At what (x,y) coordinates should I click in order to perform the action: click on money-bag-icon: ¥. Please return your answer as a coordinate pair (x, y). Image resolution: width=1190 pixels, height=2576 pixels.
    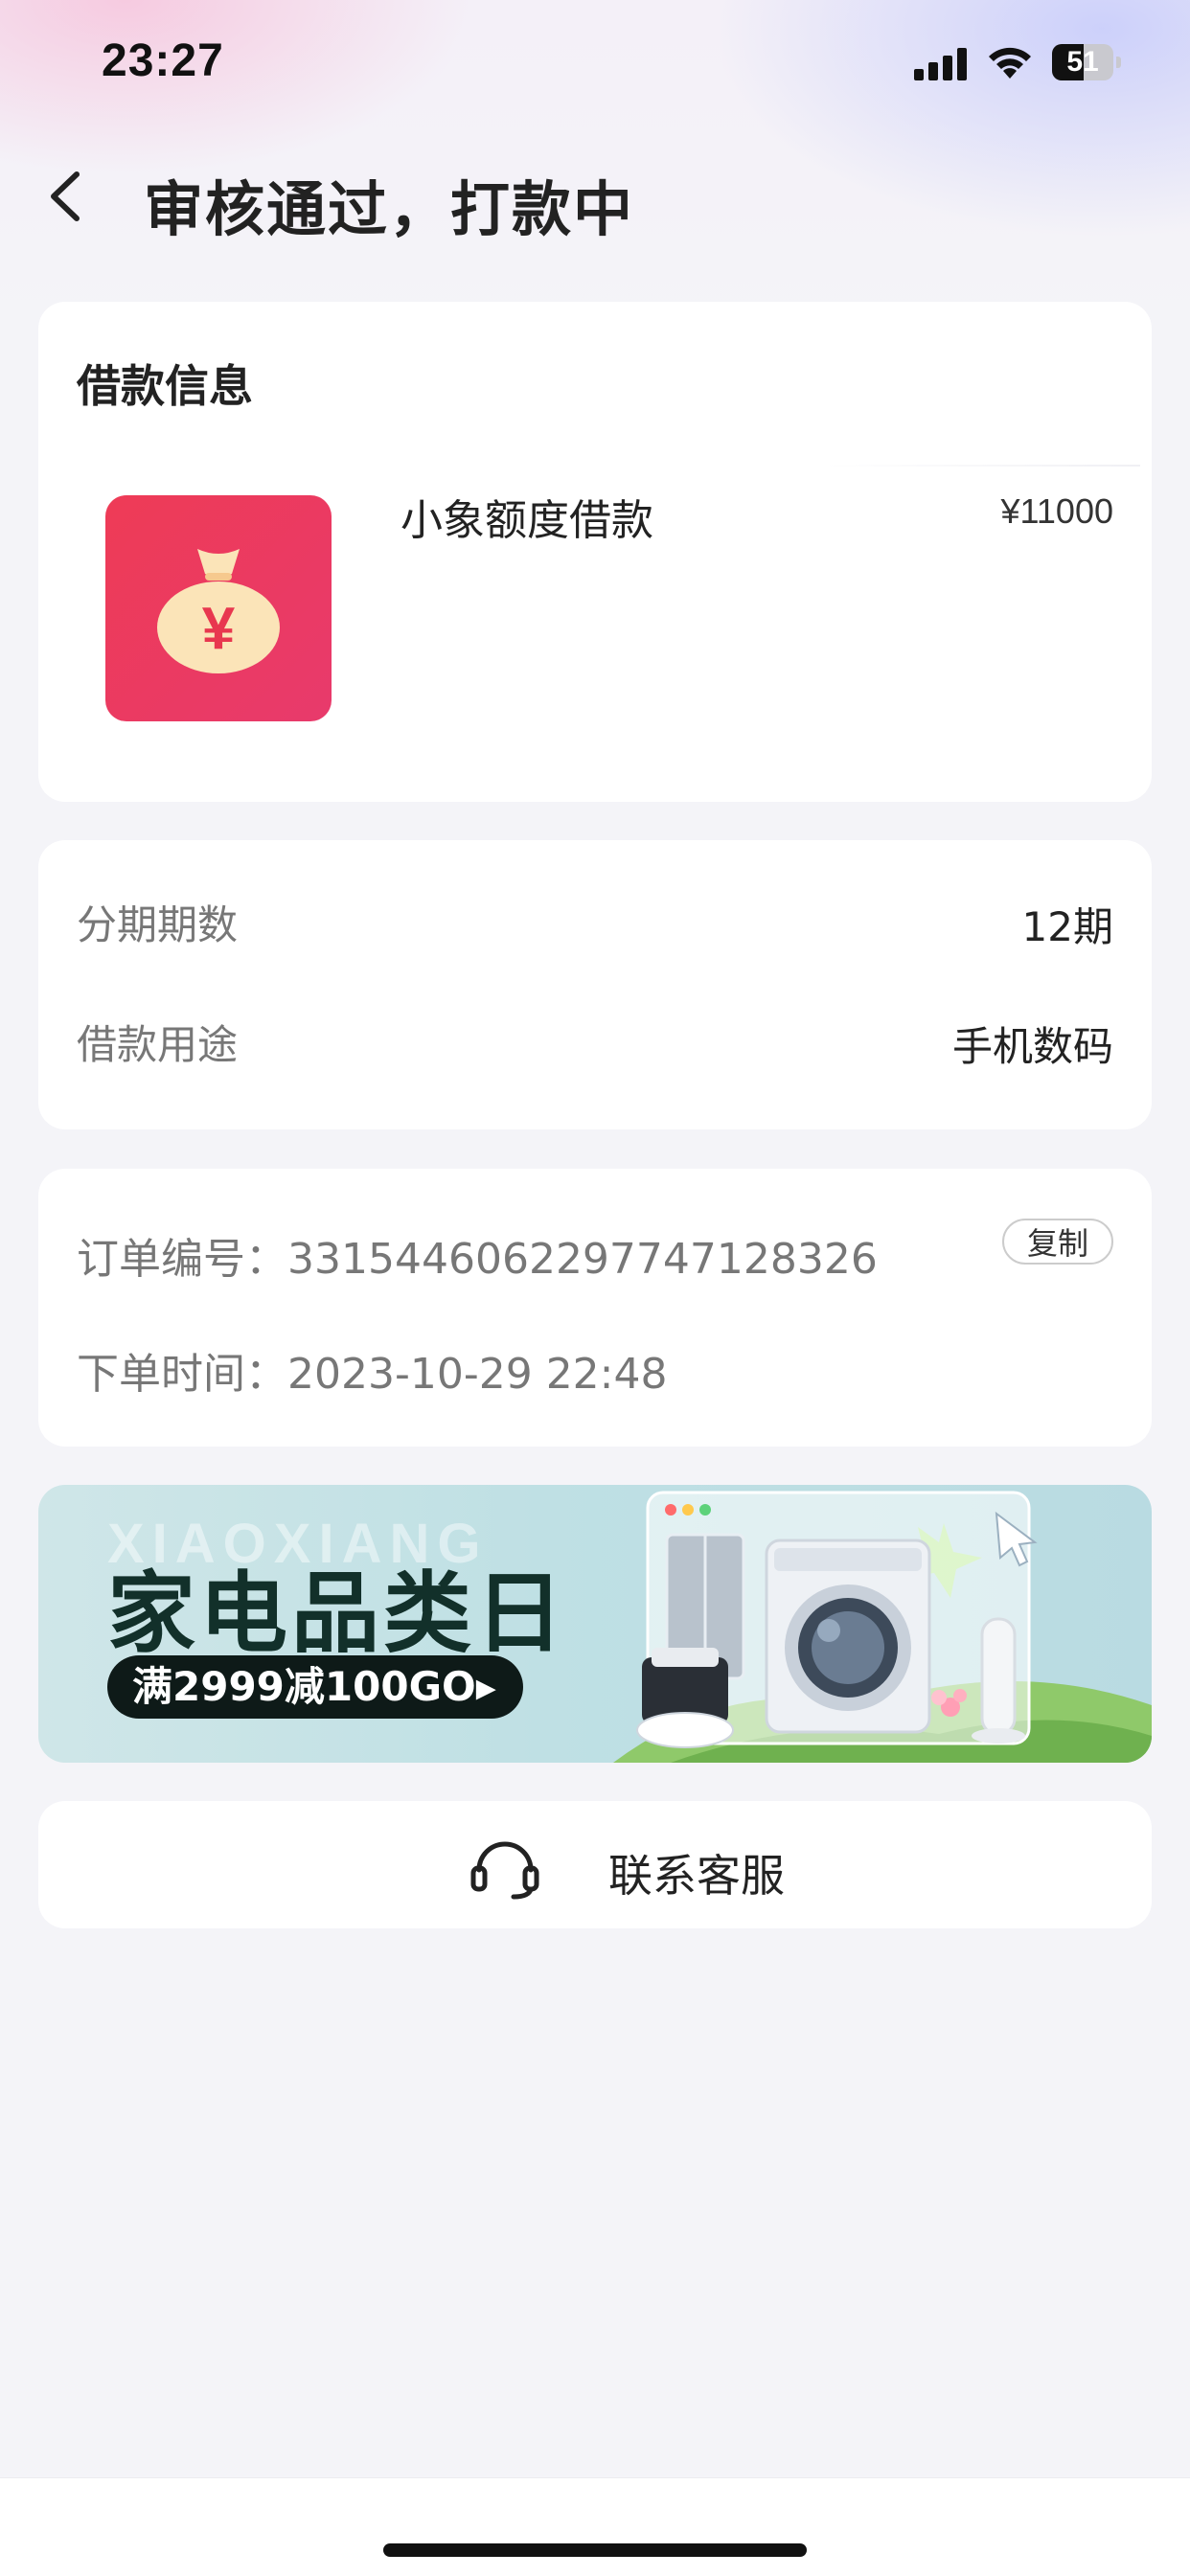
    Looking at the image, I should click on (218, 611).